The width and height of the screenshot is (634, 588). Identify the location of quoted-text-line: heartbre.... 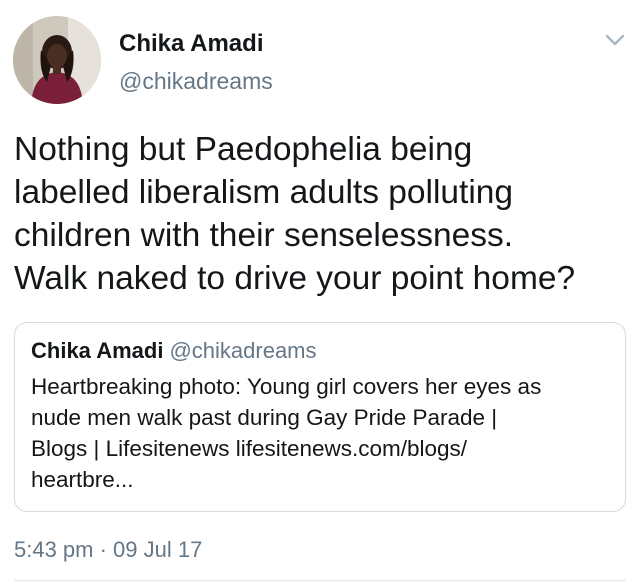
(82, 479).